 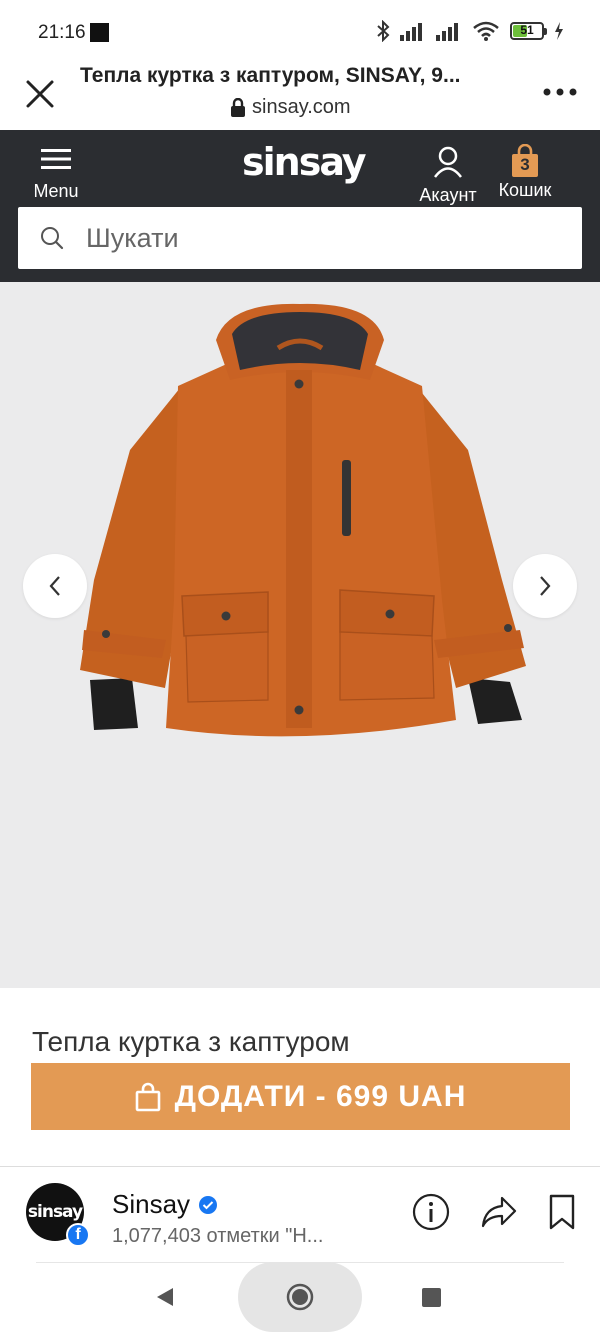 What do you see at coordinates (300, 30) in the screenshot?
I see `status-bar: 21:16 51` at bounding box center [300, 30].